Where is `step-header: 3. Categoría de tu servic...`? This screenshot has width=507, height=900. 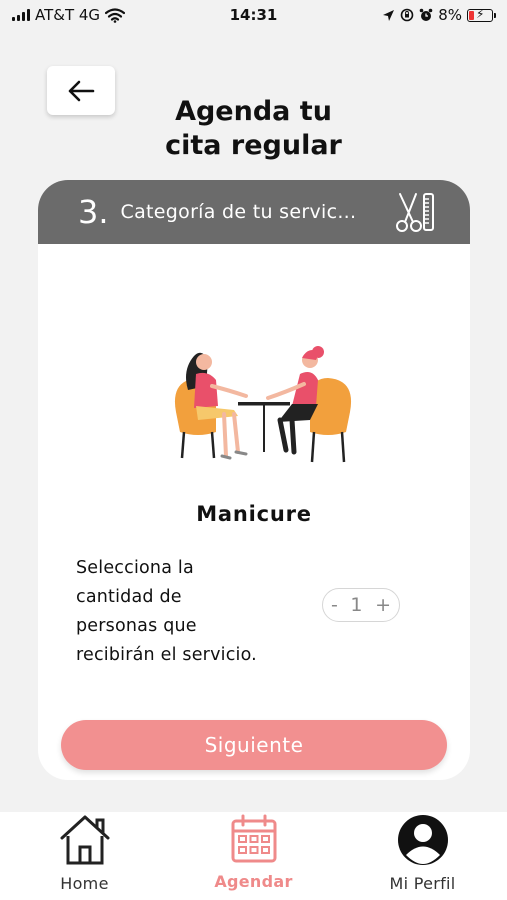
step-header: 3. Categoría de tu servic... is located at coordinates (254, 212).